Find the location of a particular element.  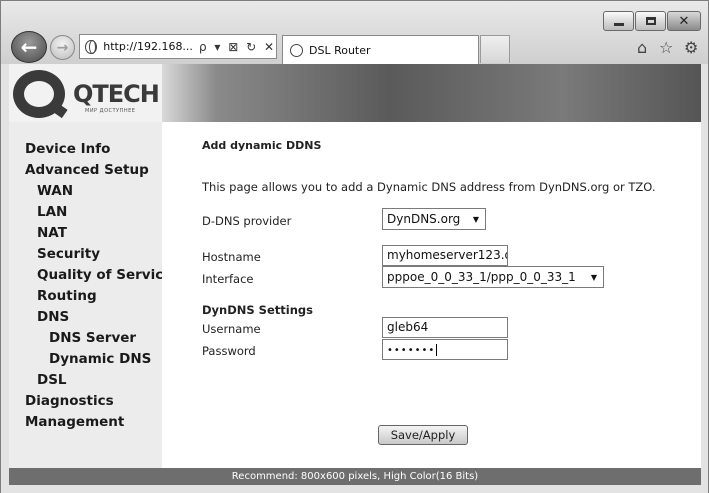

sidebar-item-routing: Routing is located at coordinates (67, 296).